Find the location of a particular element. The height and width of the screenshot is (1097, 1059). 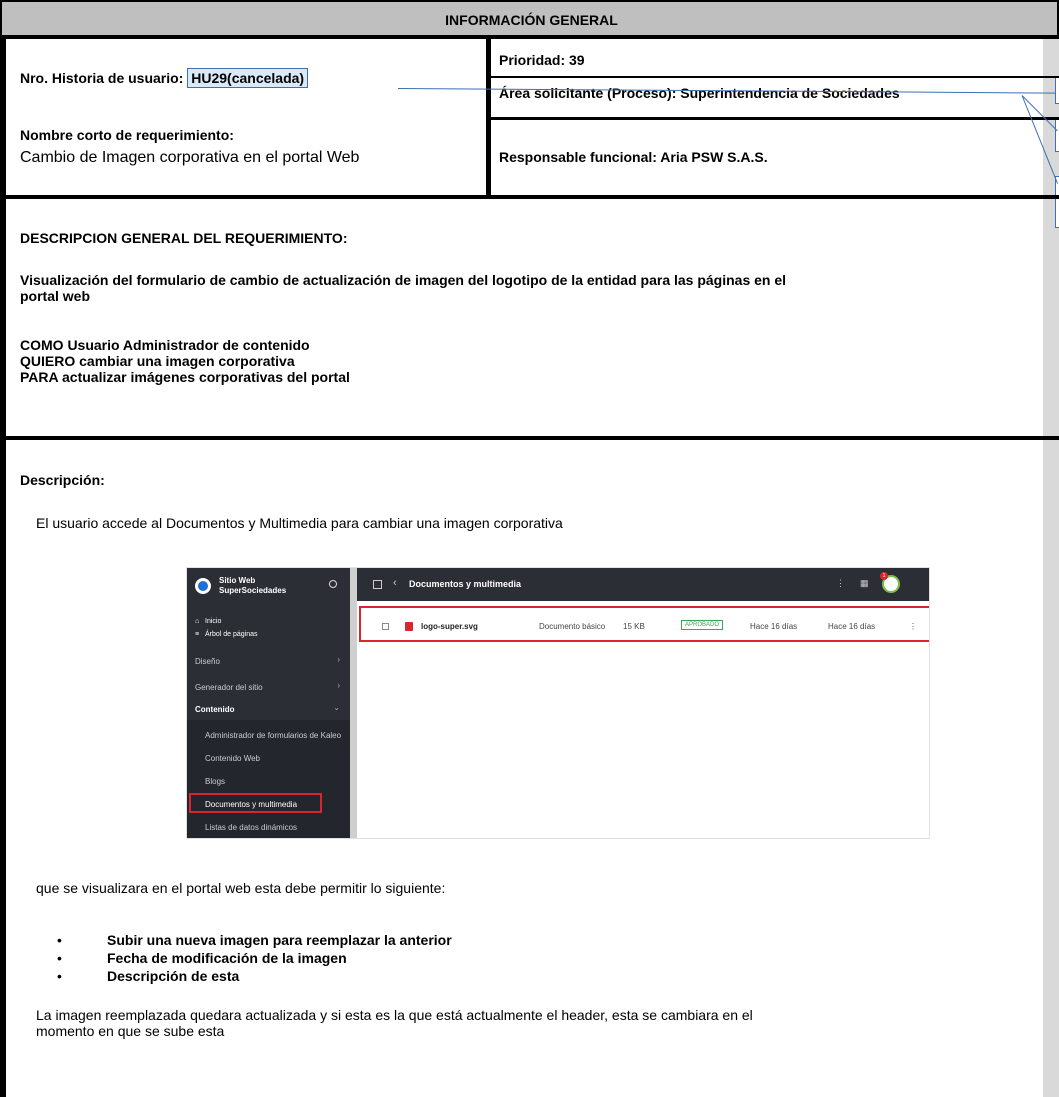

comment-margin is located at coordinates (1051, 548).